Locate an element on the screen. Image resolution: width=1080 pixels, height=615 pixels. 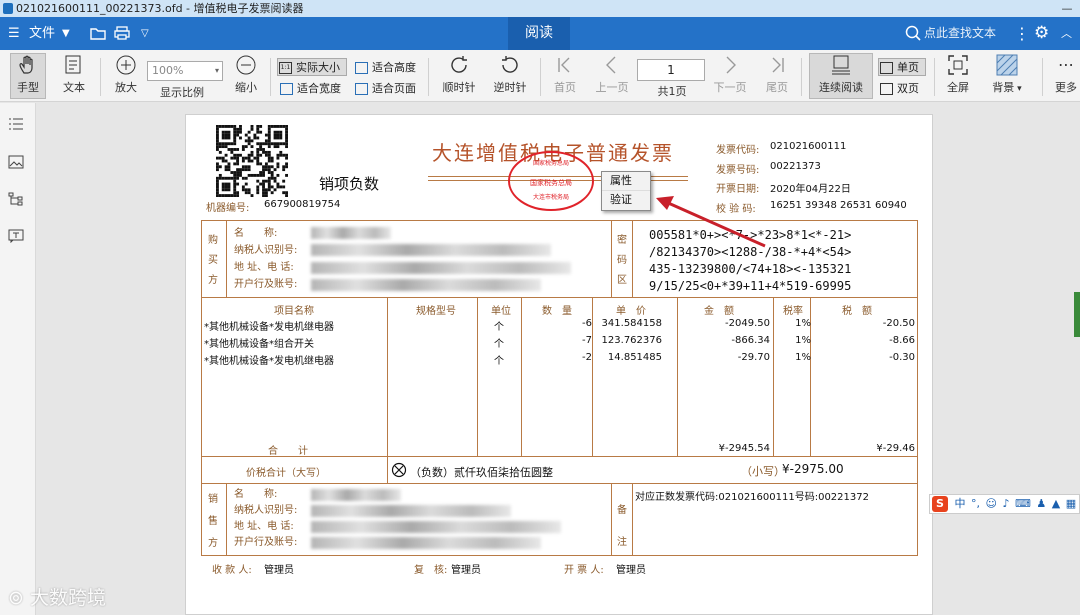
outline-list-icon is located at coordinates (16, 124).